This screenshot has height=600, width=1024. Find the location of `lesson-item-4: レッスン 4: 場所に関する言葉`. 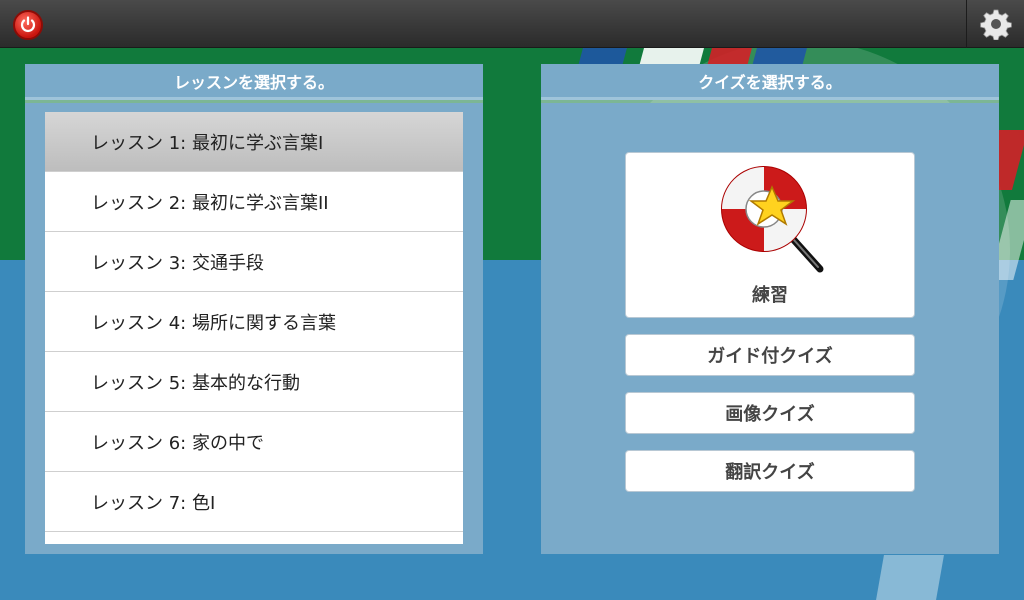

lesson-item-4: レッスン 4: 場所に関する言葉 is located at coordinates (254, 322).